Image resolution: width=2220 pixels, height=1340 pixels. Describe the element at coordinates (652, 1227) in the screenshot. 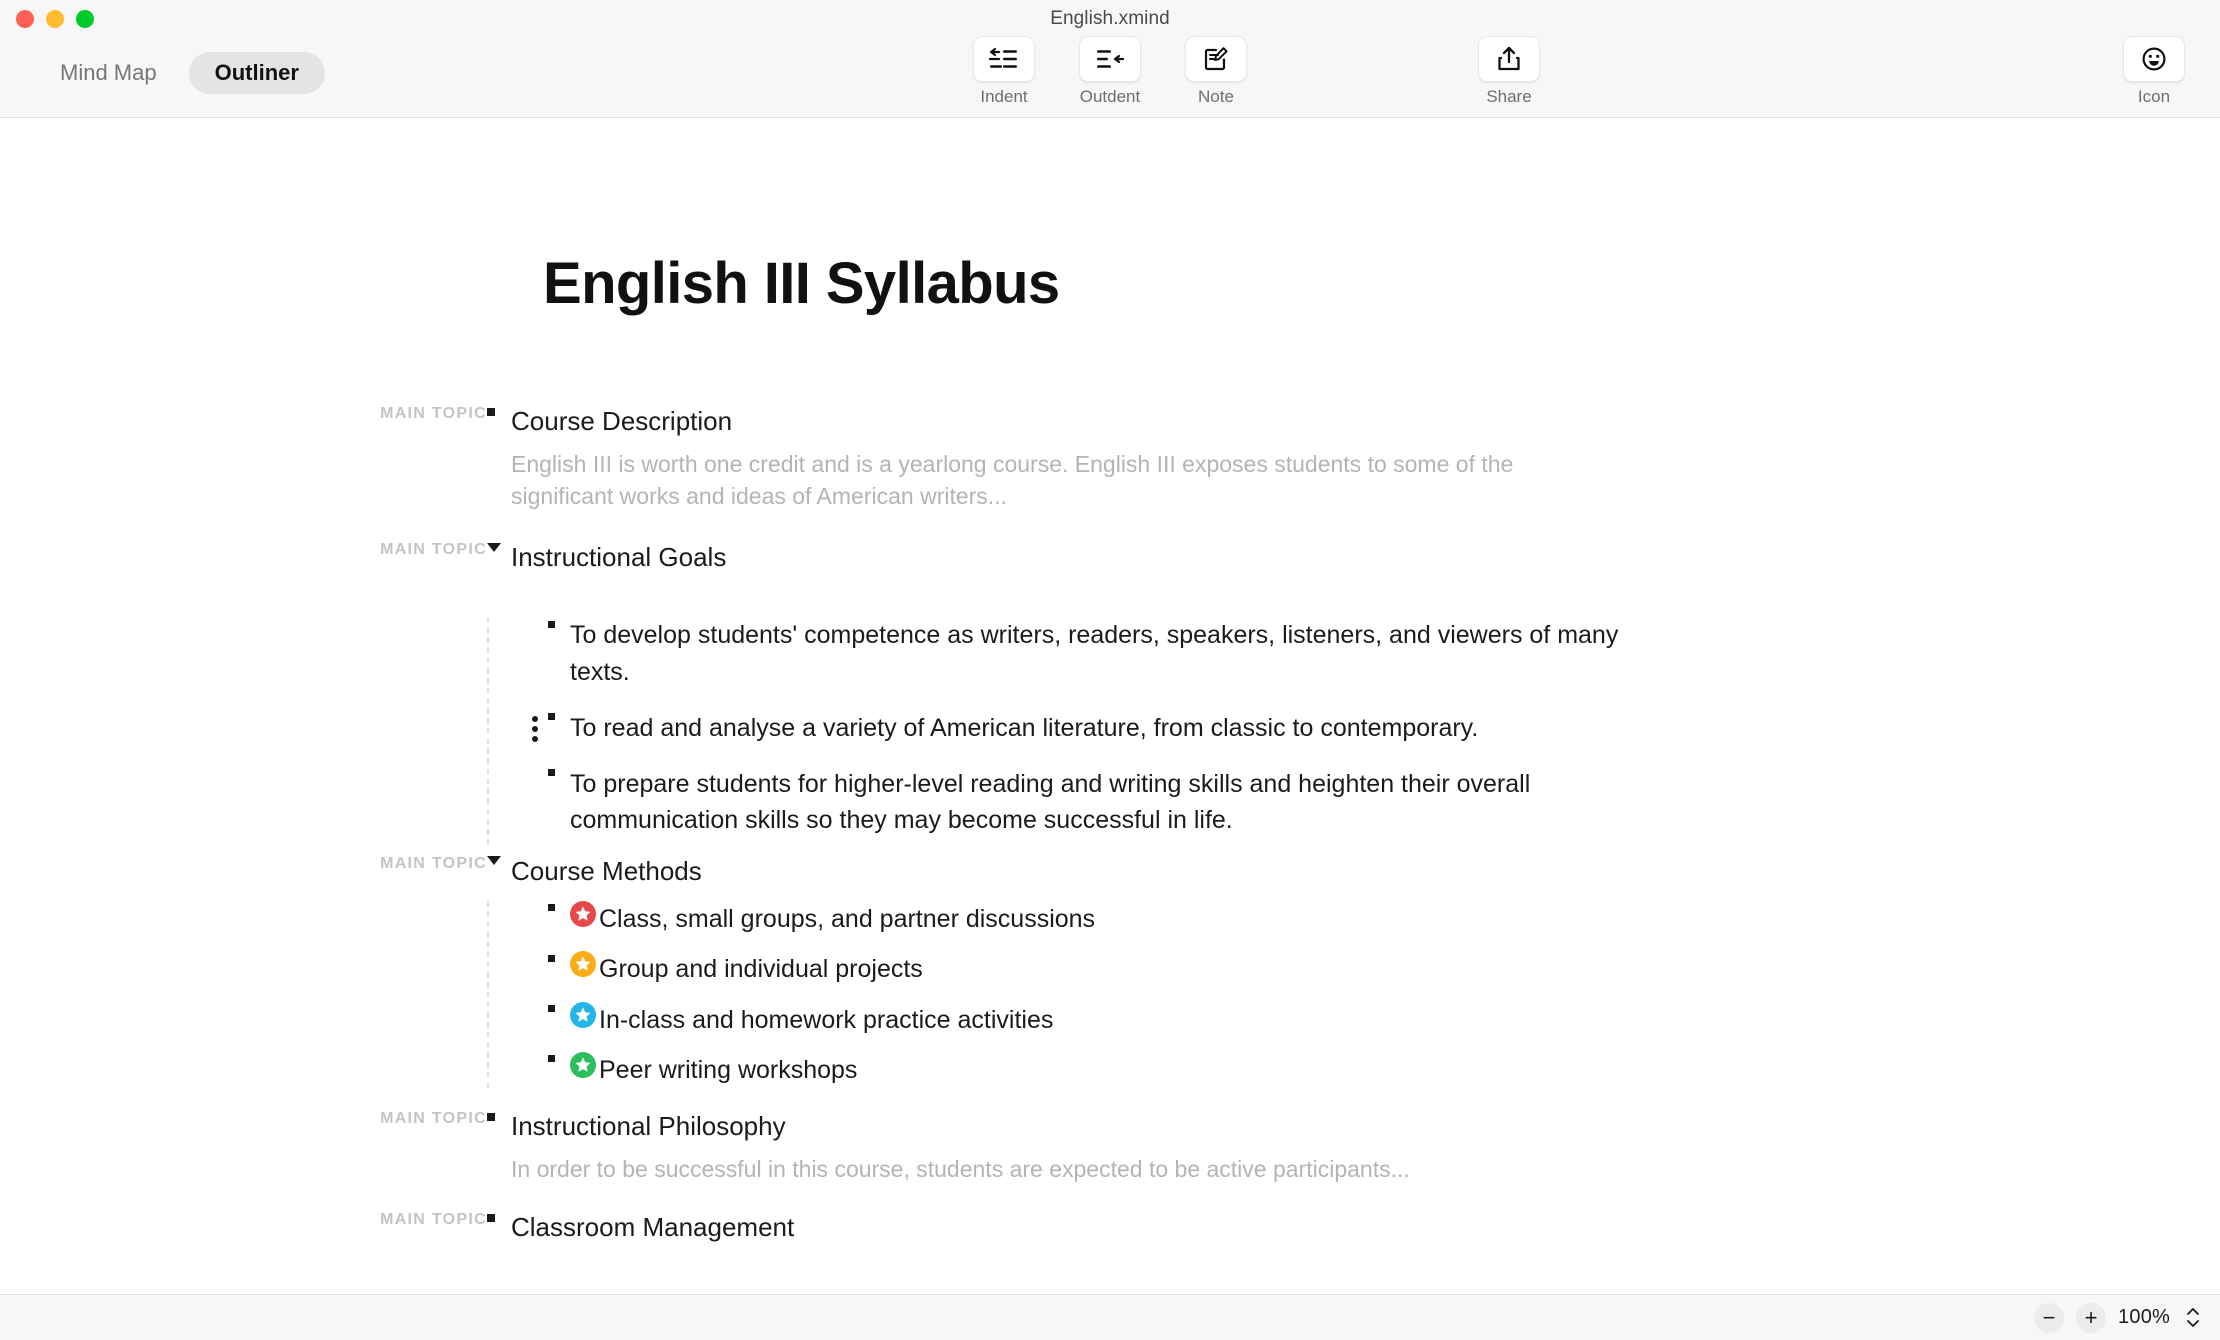

I see `topic-title: Classroom Management` at that location.